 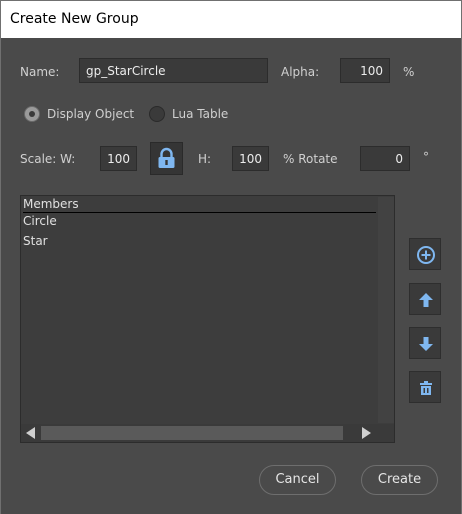 What do you see at coordinates (297, 480) in the screenshot?
I see `cancel-button: Cancel` at bounding box center [297, 480].